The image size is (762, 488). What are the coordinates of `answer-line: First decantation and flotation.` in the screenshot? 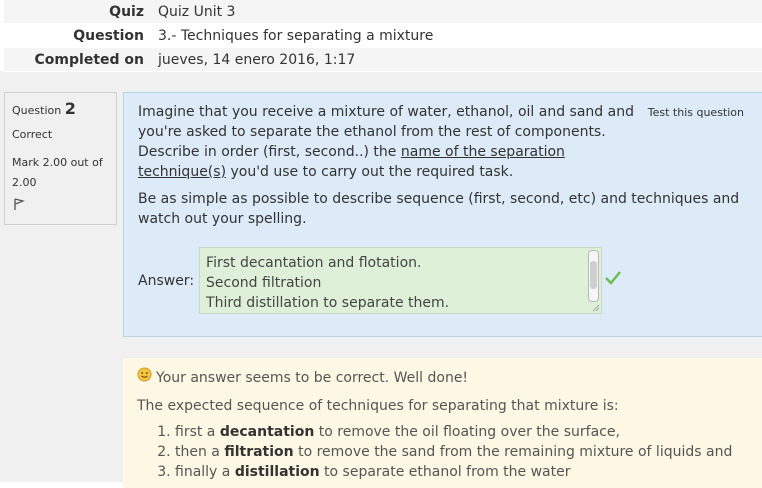 It's located at (314, 263).